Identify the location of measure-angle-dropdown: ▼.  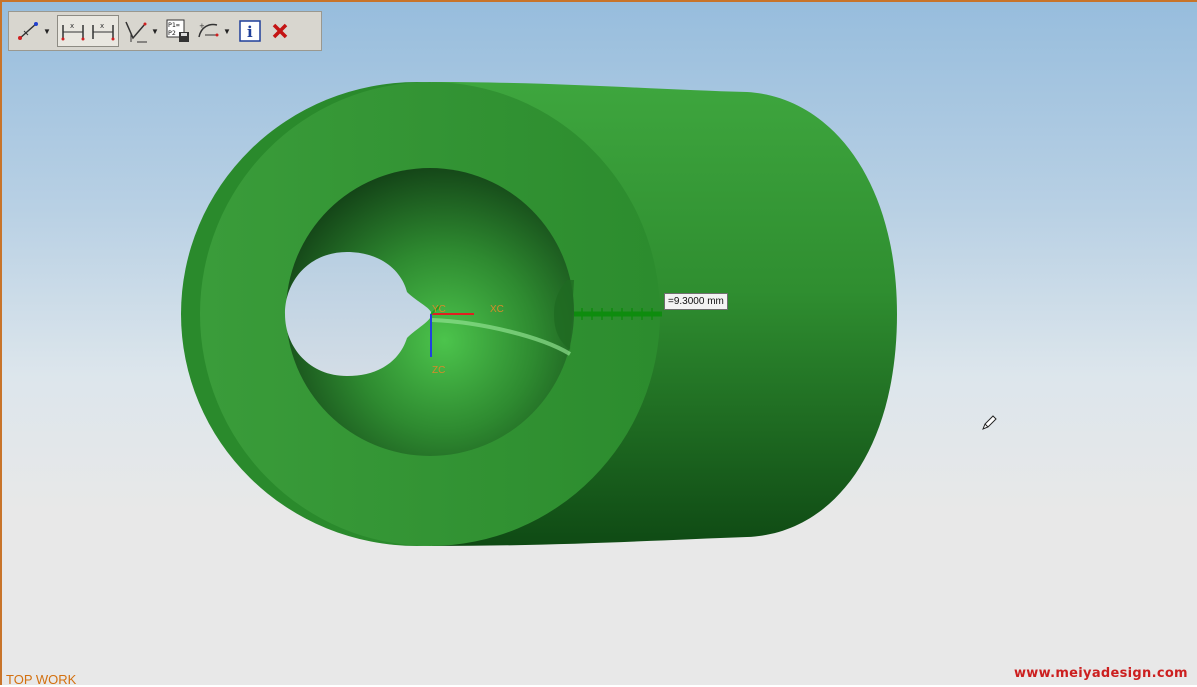
(155, 31).